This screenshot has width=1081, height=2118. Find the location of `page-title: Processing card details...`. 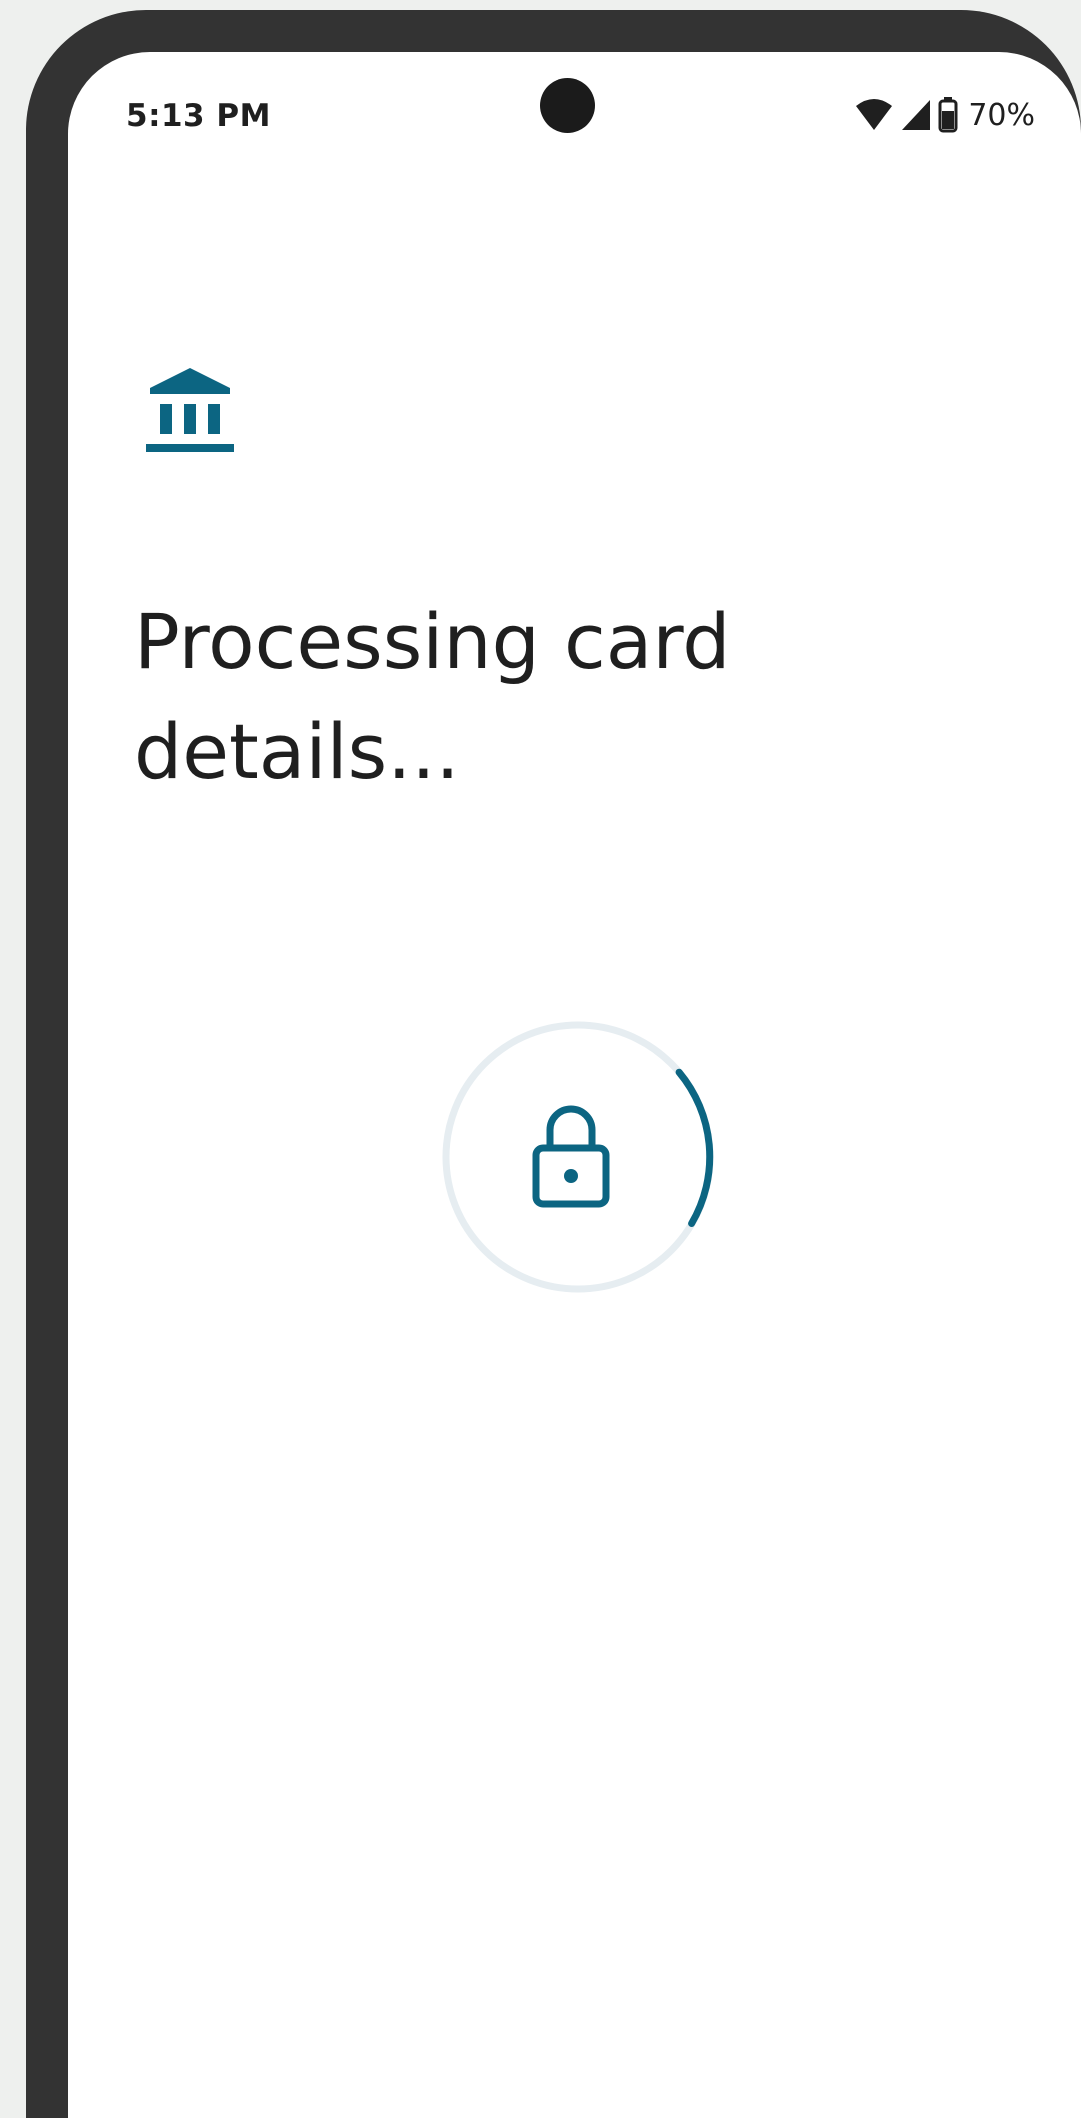

page-title: Processing card details... is located at coordinates (432, 696).